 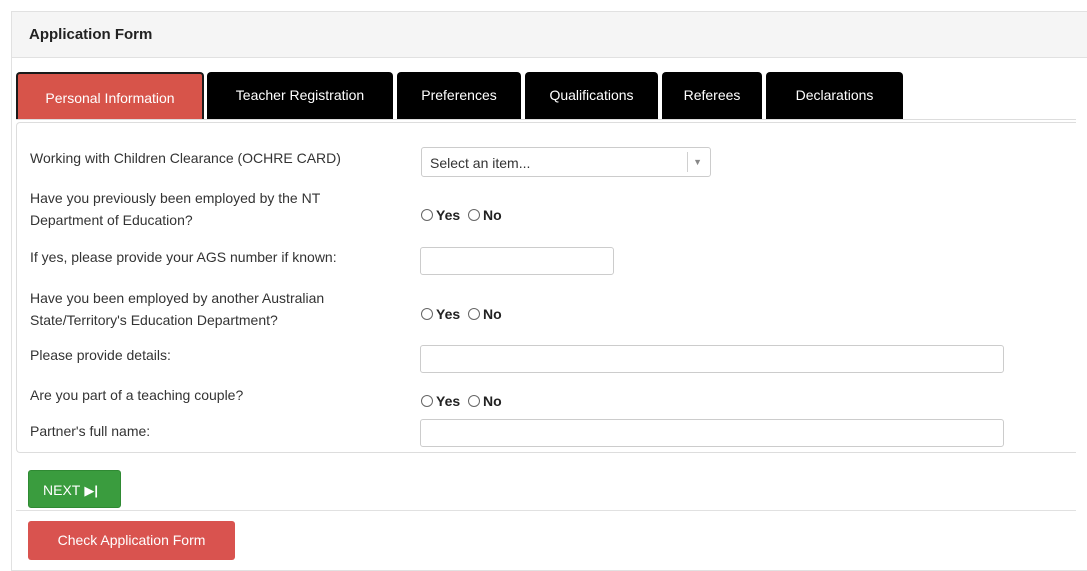 I want to click on details-input, so click(x=712, y=359).